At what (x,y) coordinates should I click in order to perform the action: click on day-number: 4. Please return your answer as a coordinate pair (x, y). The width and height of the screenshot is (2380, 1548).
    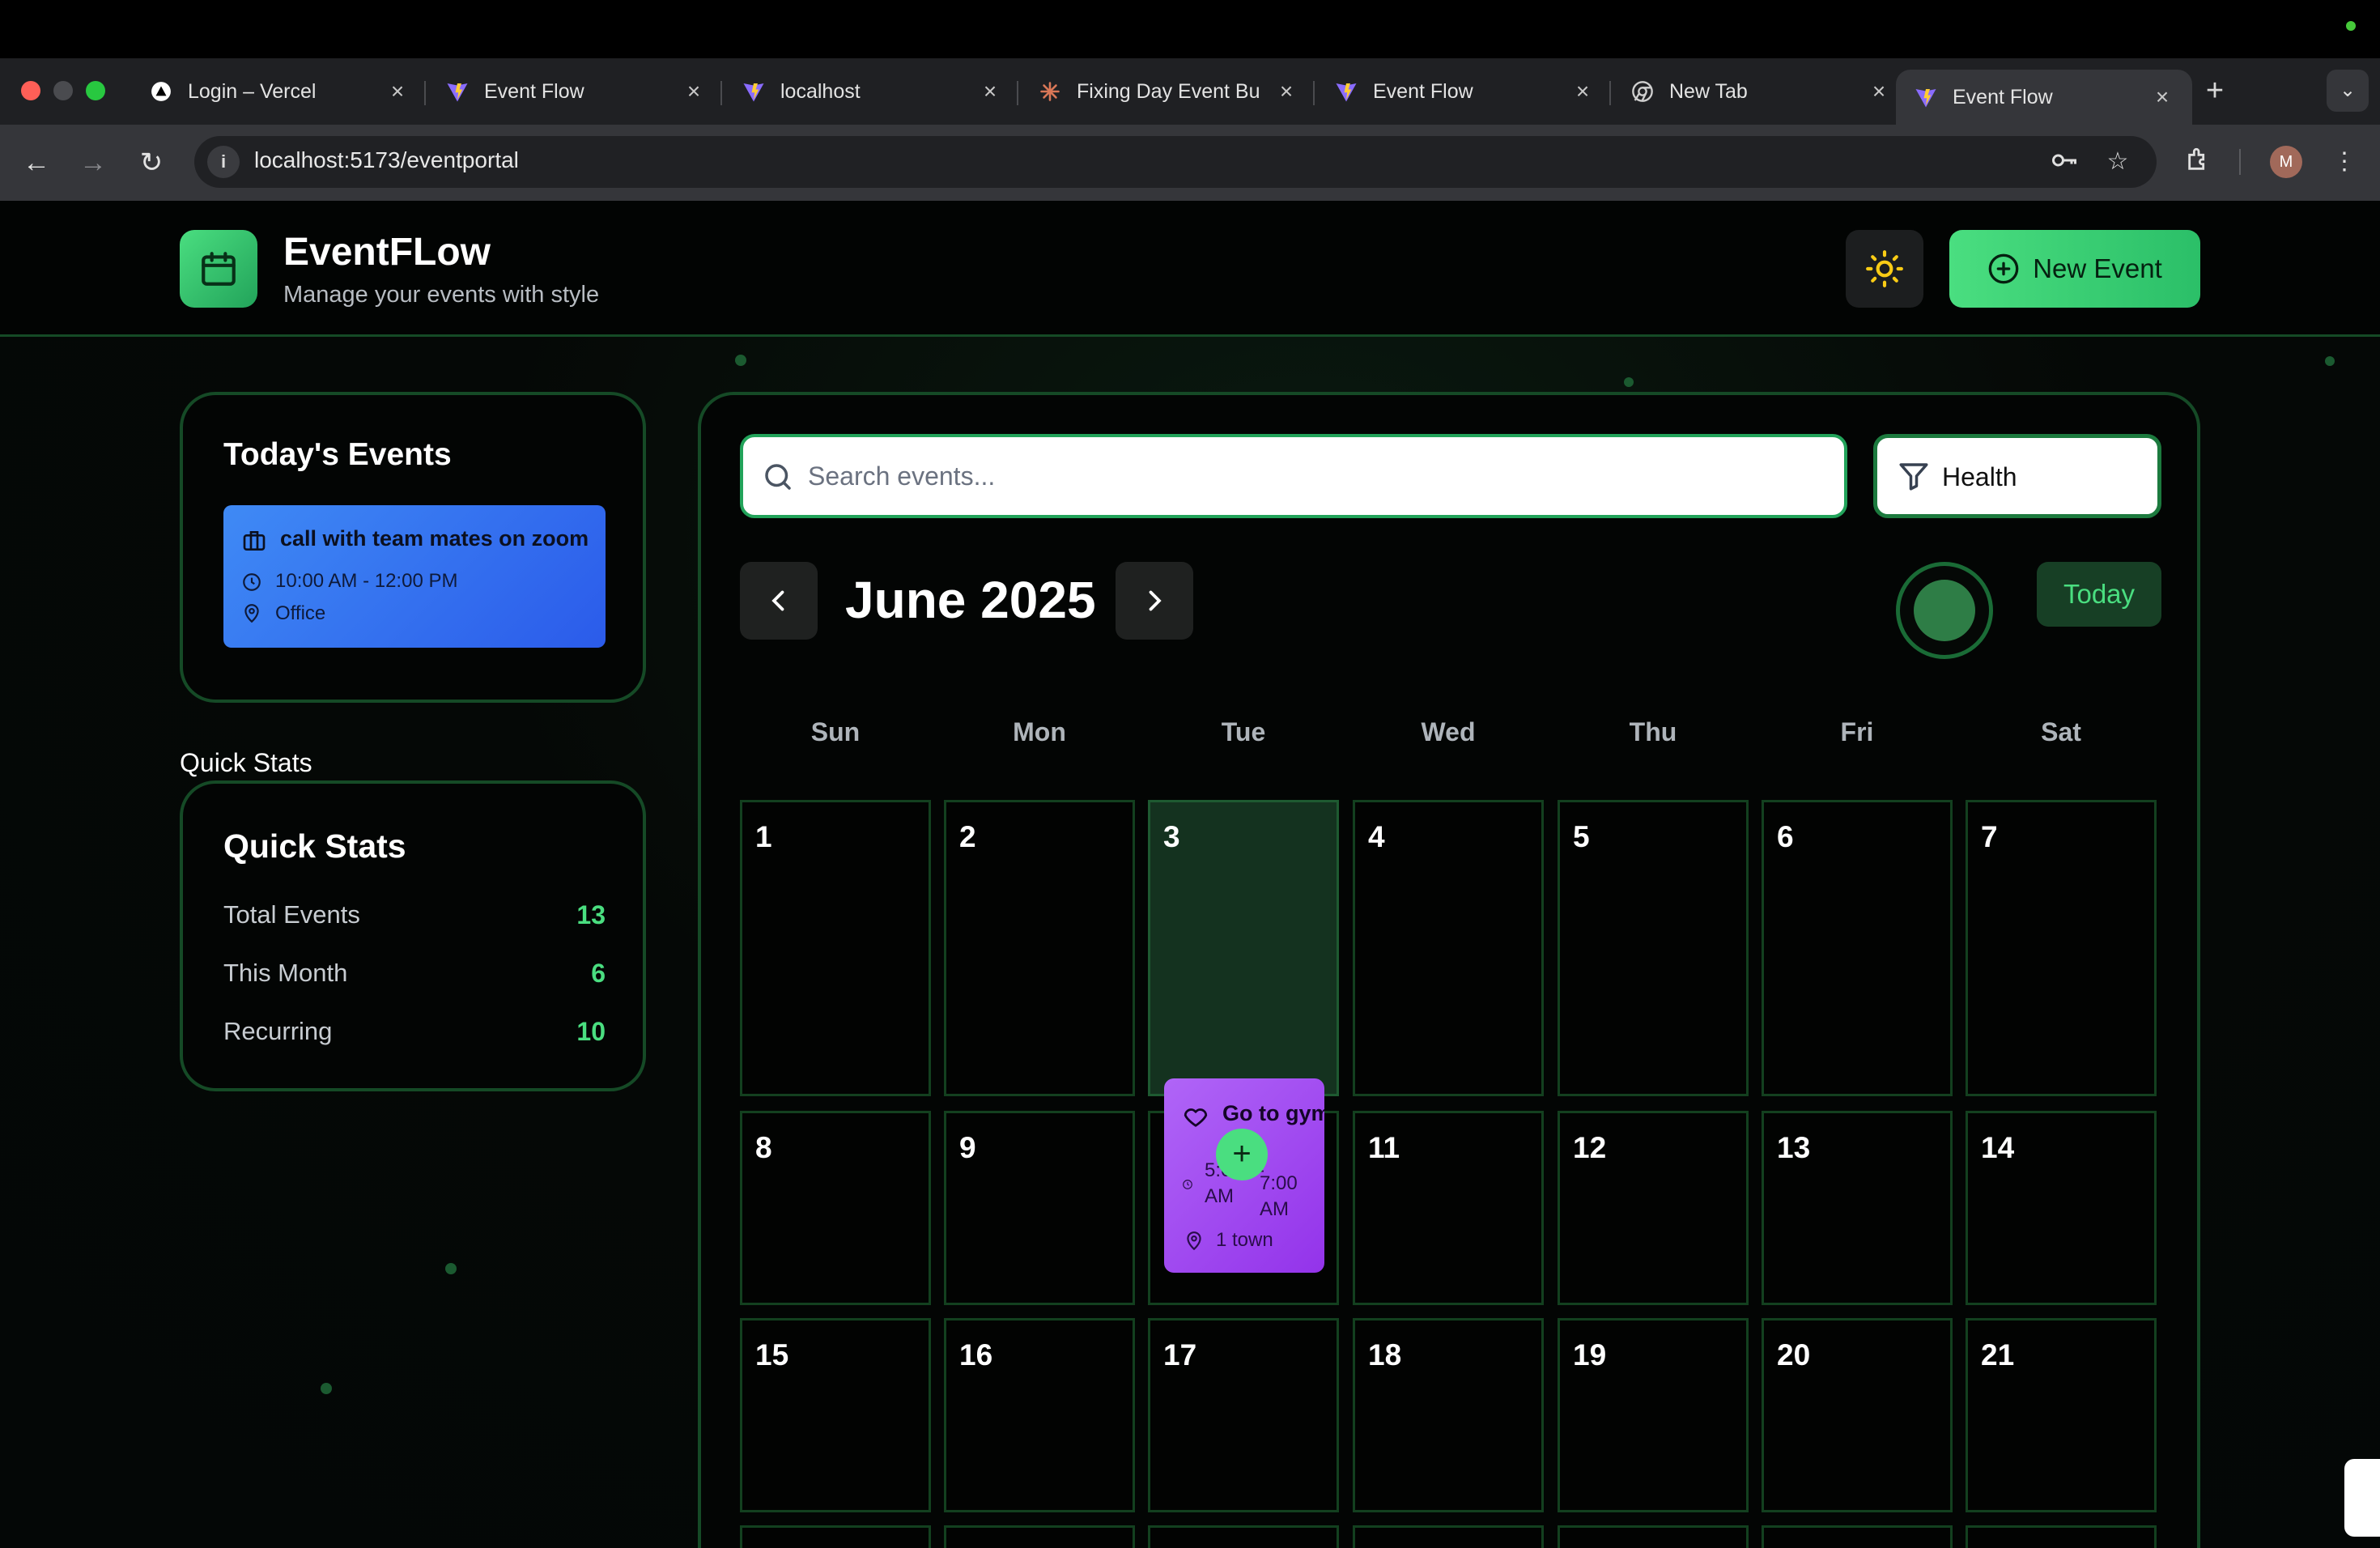
    Looking at the image, I should click on (1376, 836).